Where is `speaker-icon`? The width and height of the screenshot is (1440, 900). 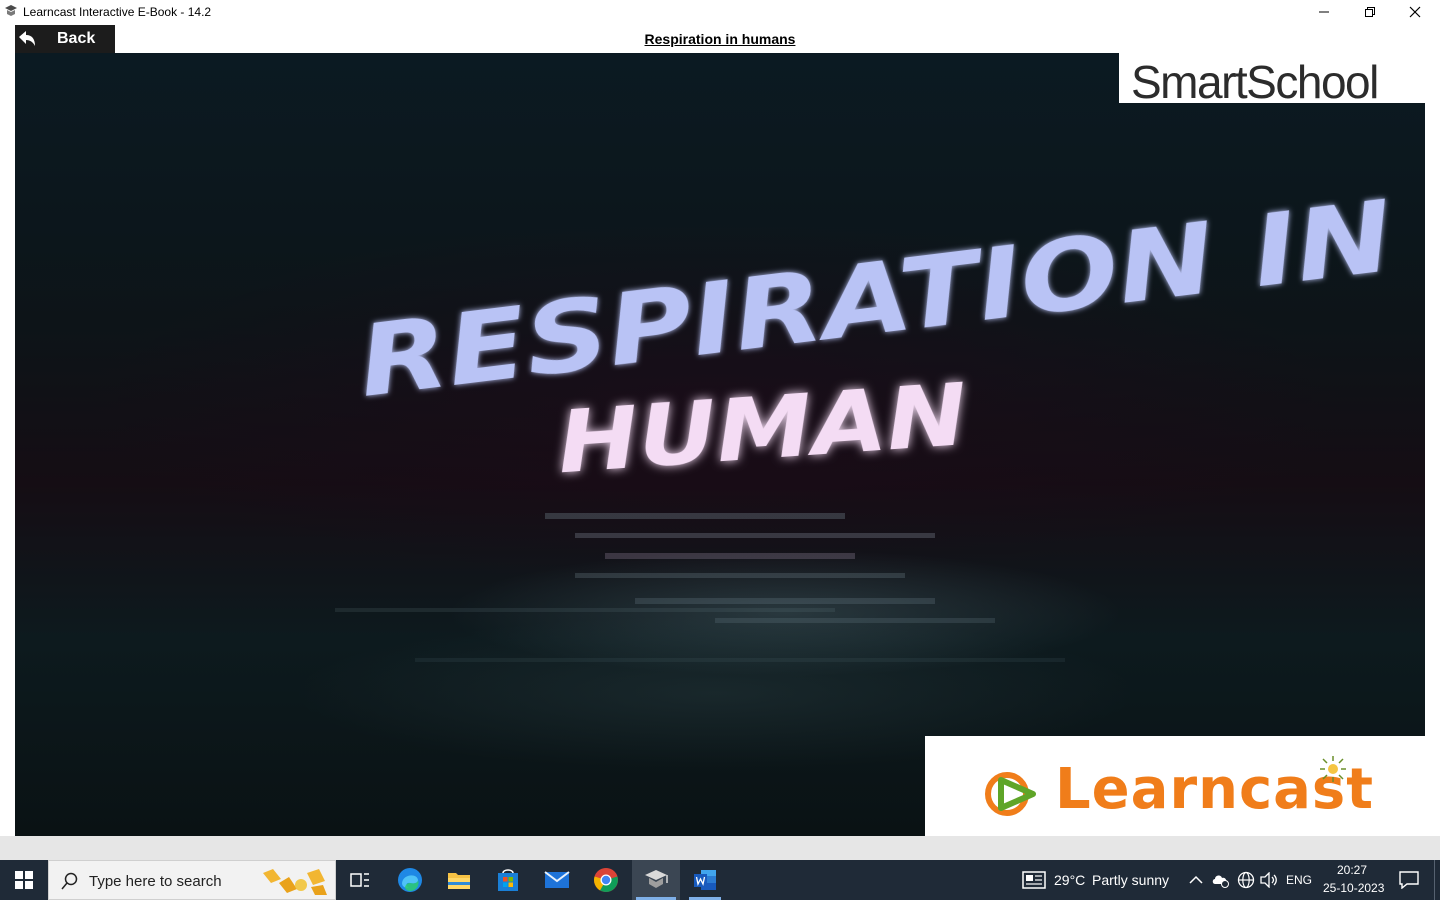 speaker-icon is located at coordinates (1268, 880).